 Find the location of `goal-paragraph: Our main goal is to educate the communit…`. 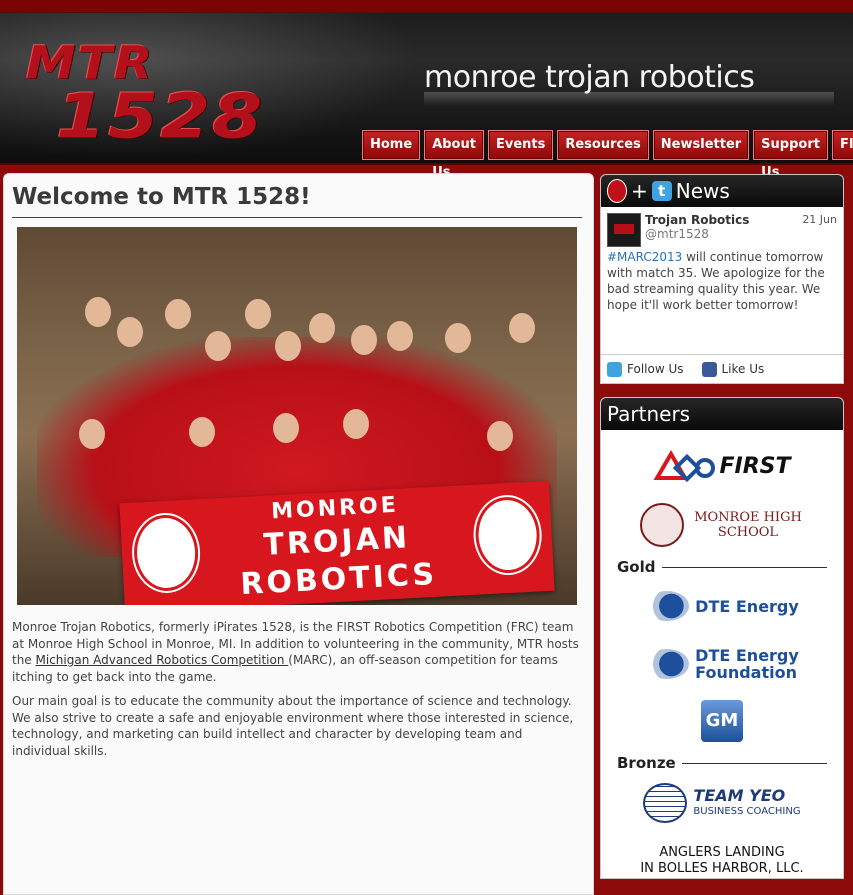

goal-paragraph: Our main goal is to educate the communit… is located at coordinates (293, 726).